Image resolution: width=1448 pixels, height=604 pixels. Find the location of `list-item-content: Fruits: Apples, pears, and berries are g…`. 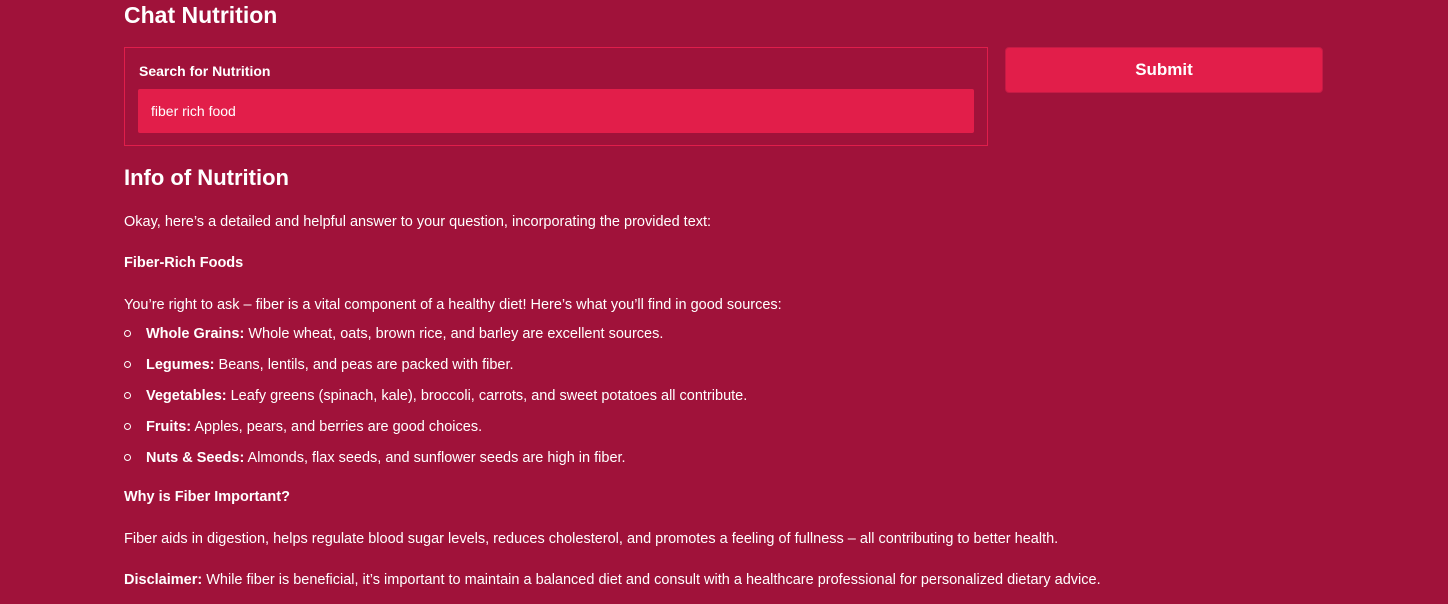

list-item-content: Fruits: Apples, pears, and berries are g… is located at coordinates (314, 427).